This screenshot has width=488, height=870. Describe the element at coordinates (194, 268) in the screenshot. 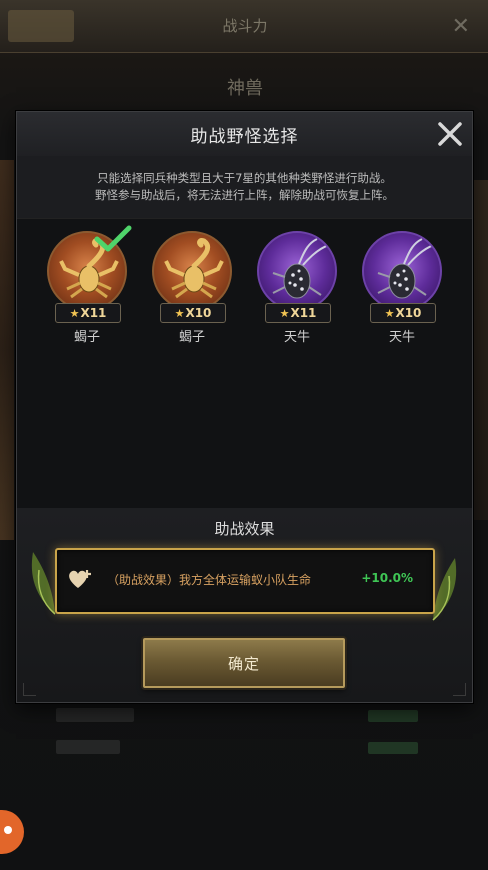

I see `scorpion-icon` at that location.